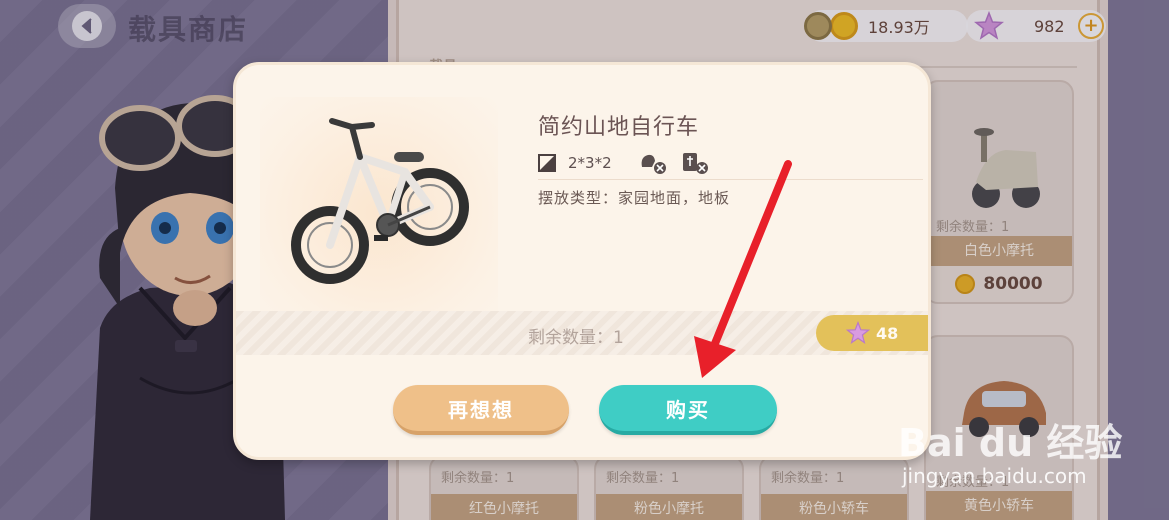 This screenshot has width=1169, height=520. What do you see at coordinates (743, 269) in the screenshot?
I see `annotation-arrow-icon` at bounding box center [743, 269].